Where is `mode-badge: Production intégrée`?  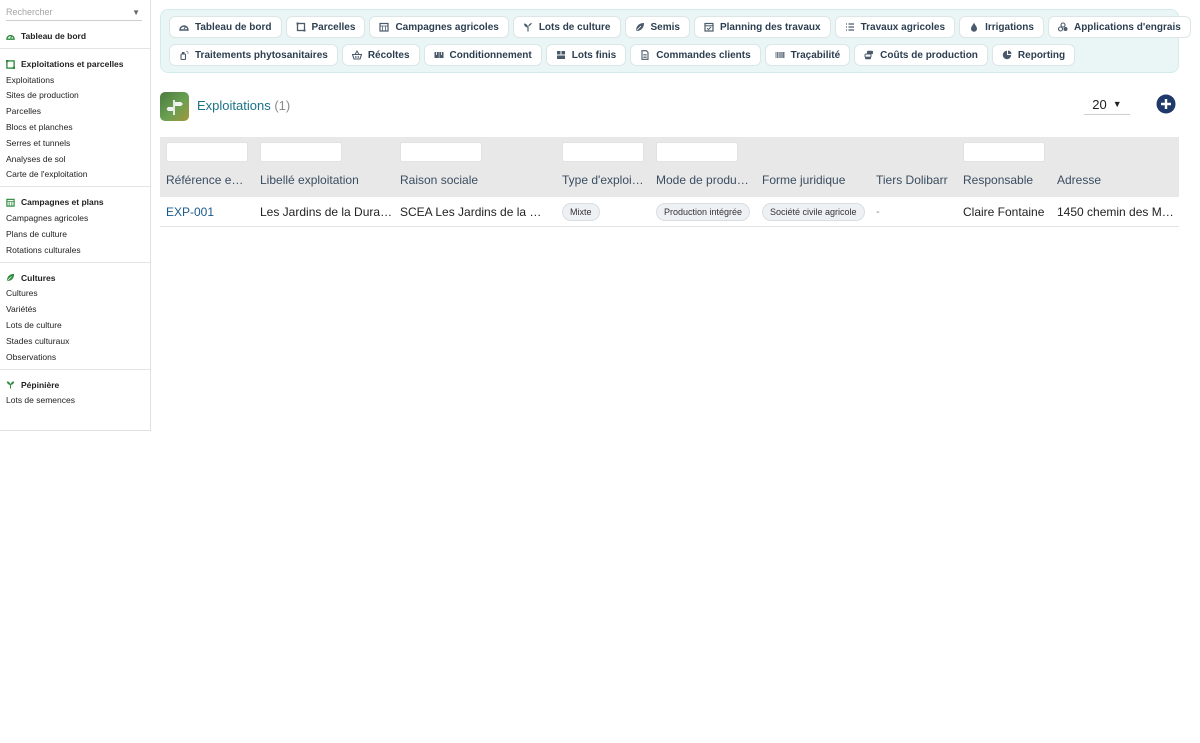
mode-badge: Production intégrée is located at coordinates (703, 211).